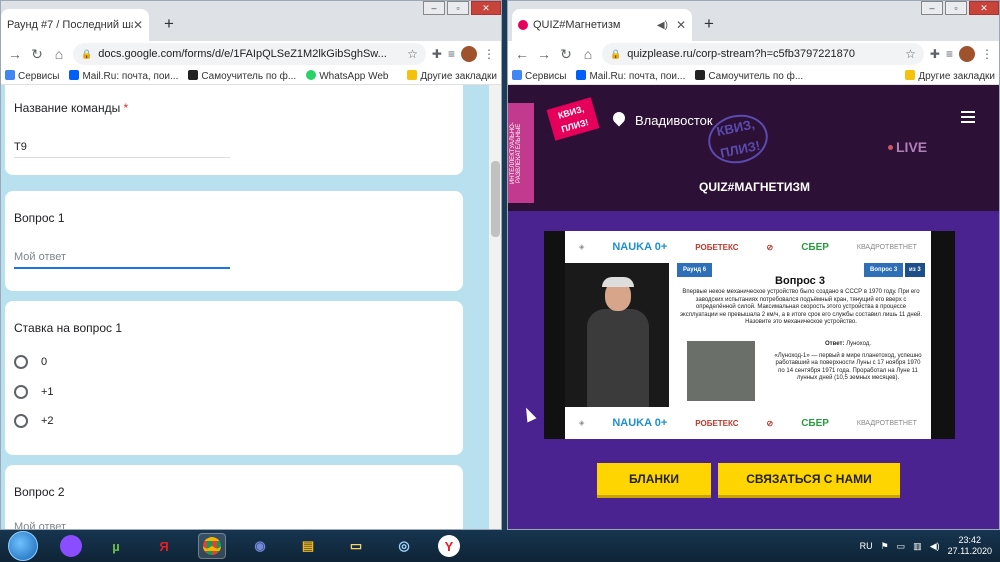 The height and width of the screenshot is (562, 1000). What do you see at coordinates (917, 546) in the screenshot?
I see `network-icon: ▥` at bounding box center [917, 546].